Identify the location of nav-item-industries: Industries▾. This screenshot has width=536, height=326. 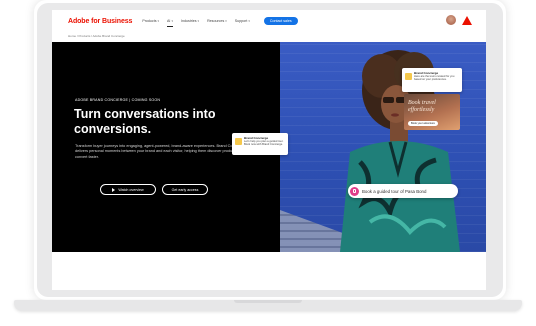
(190, 21).